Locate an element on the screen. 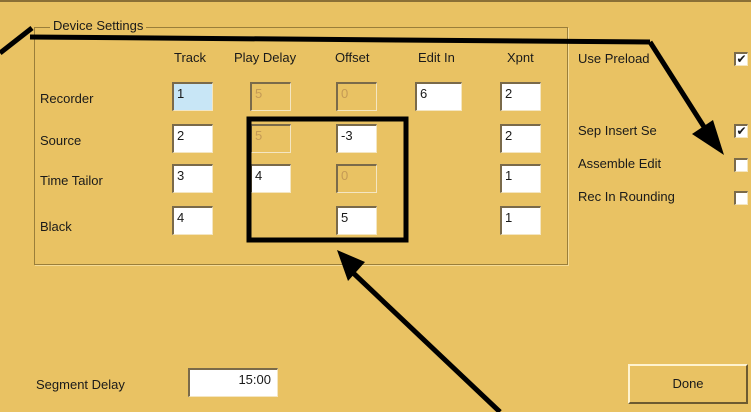 This screenshot has height=412, width=751. assemble-edit-checkbox is located at coordinates (741, 165).